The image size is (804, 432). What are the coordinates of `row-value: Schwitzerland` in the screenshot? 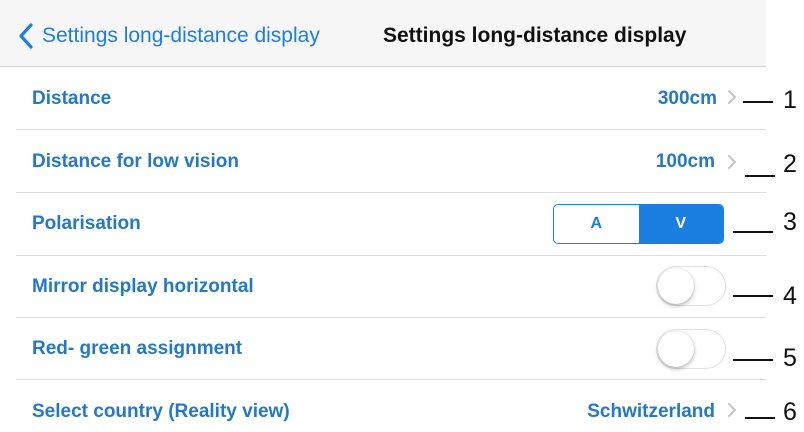 It's located at (651, 411).